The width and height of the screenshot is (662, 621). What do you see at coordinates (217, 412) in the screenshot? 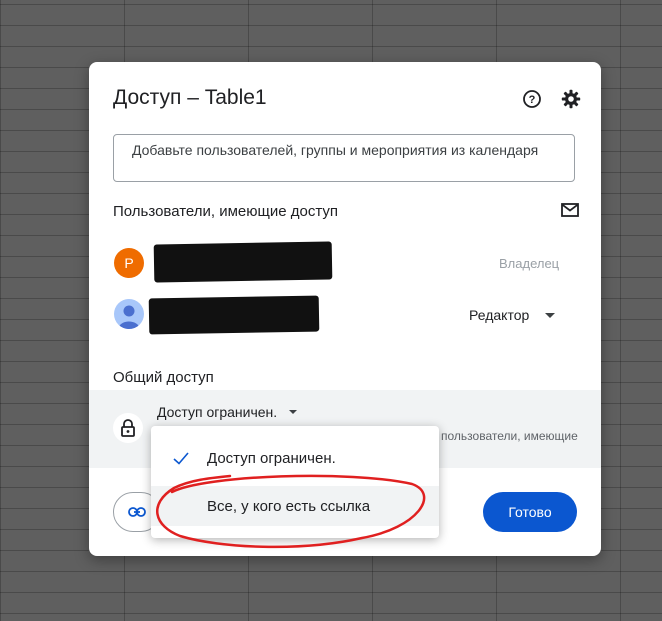
I see `general-access-value: Доступ ограничен.` at bounding box center [217, 412].